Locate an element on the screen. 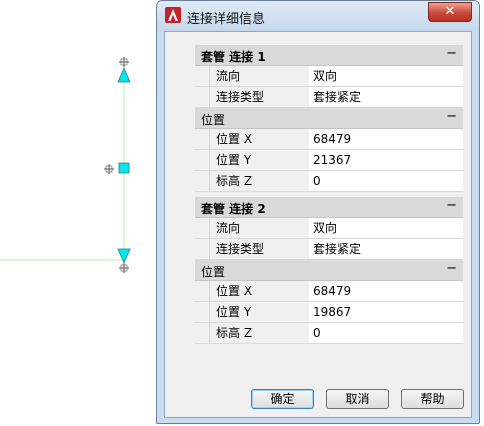 The width and height of the screenshot is (484, 426). autocad-logo-icon is located at coordinates (173, 15).